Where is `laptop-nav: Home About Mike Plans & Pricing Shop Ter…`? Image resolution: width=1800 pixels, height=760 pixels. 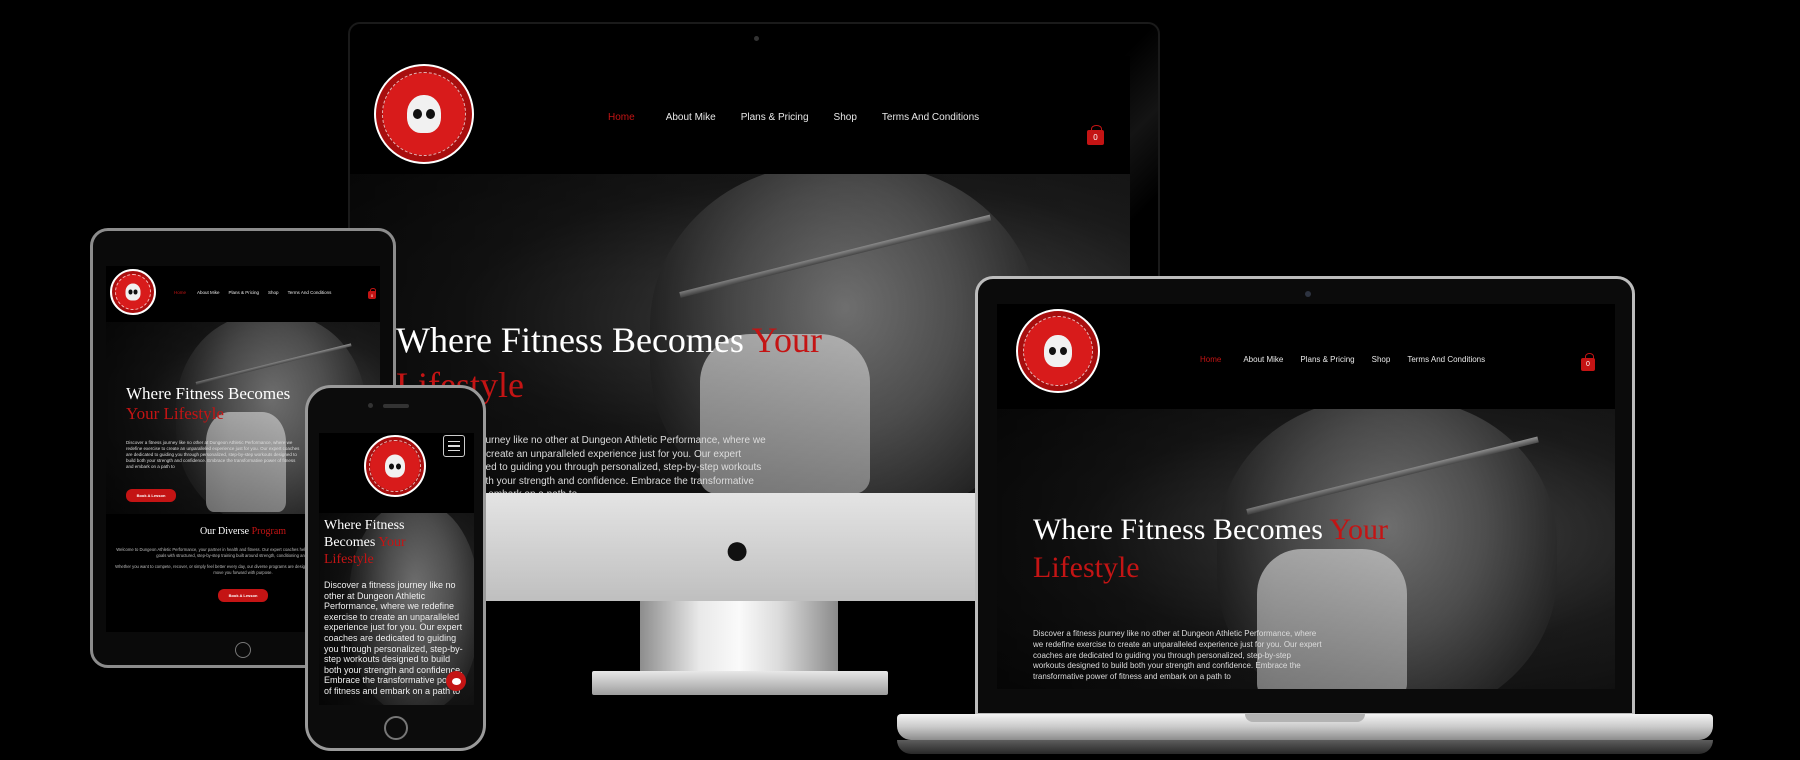
laptop-nav: Home About Mike Plans & Pricing Shop Ter… is located at coordinates (1342, 359).